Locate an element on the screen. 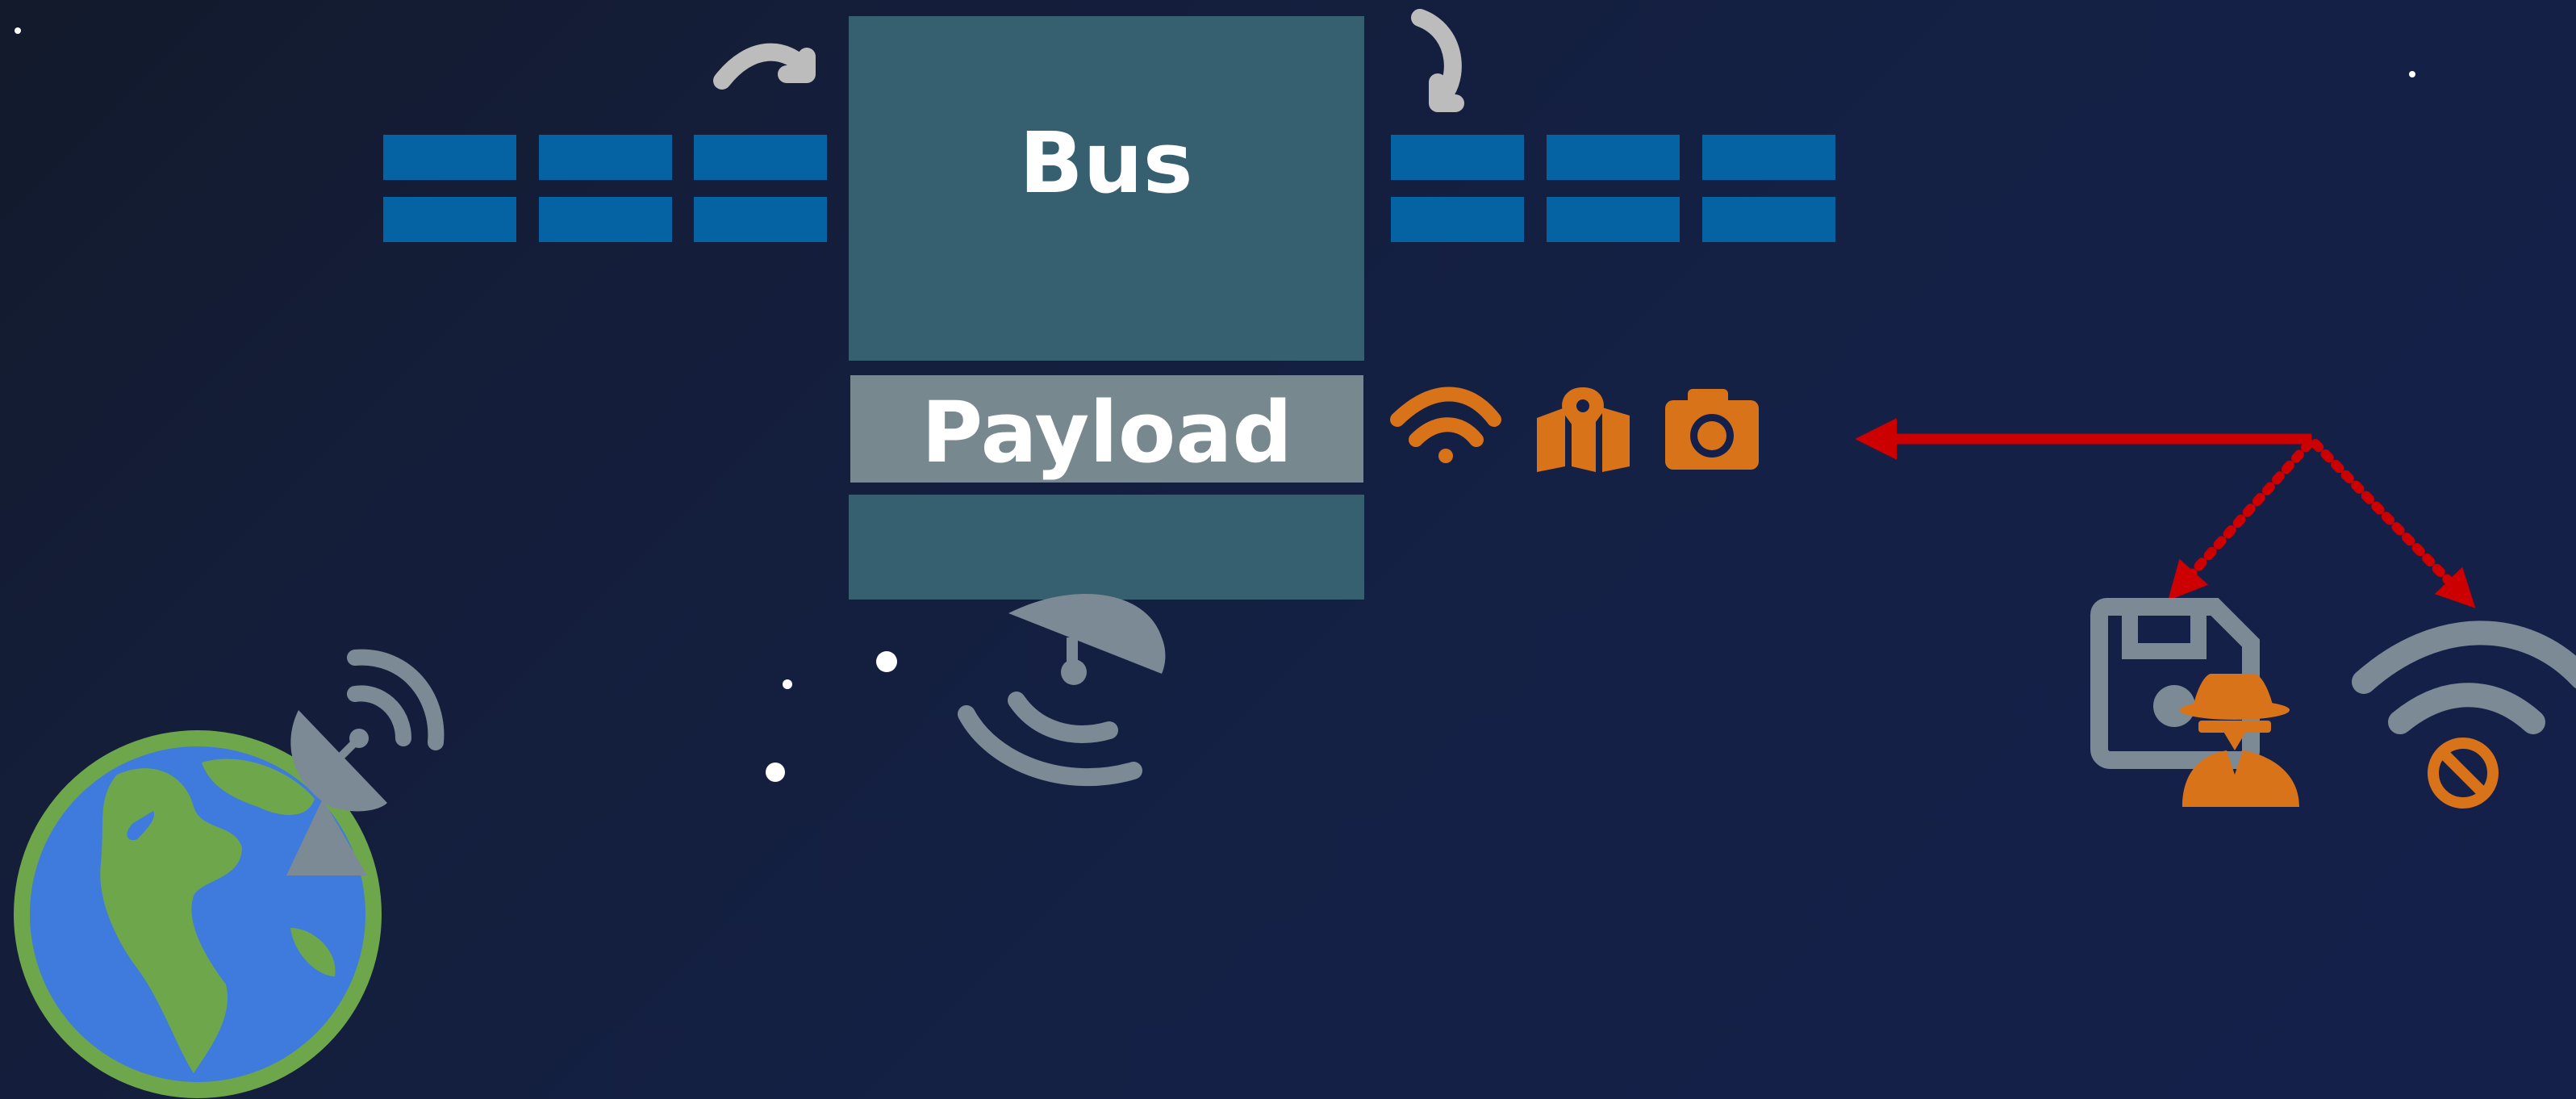  bus-label: Bus is located at coordinates (1105, 163).